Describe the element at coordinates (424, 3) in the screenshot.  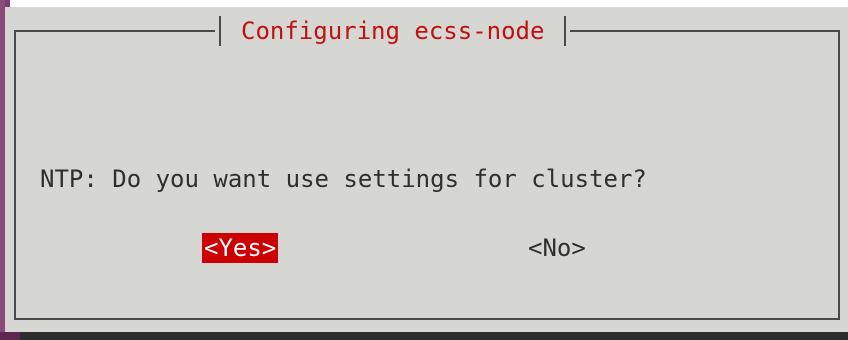
I see `terminal-top-strip` at that location.